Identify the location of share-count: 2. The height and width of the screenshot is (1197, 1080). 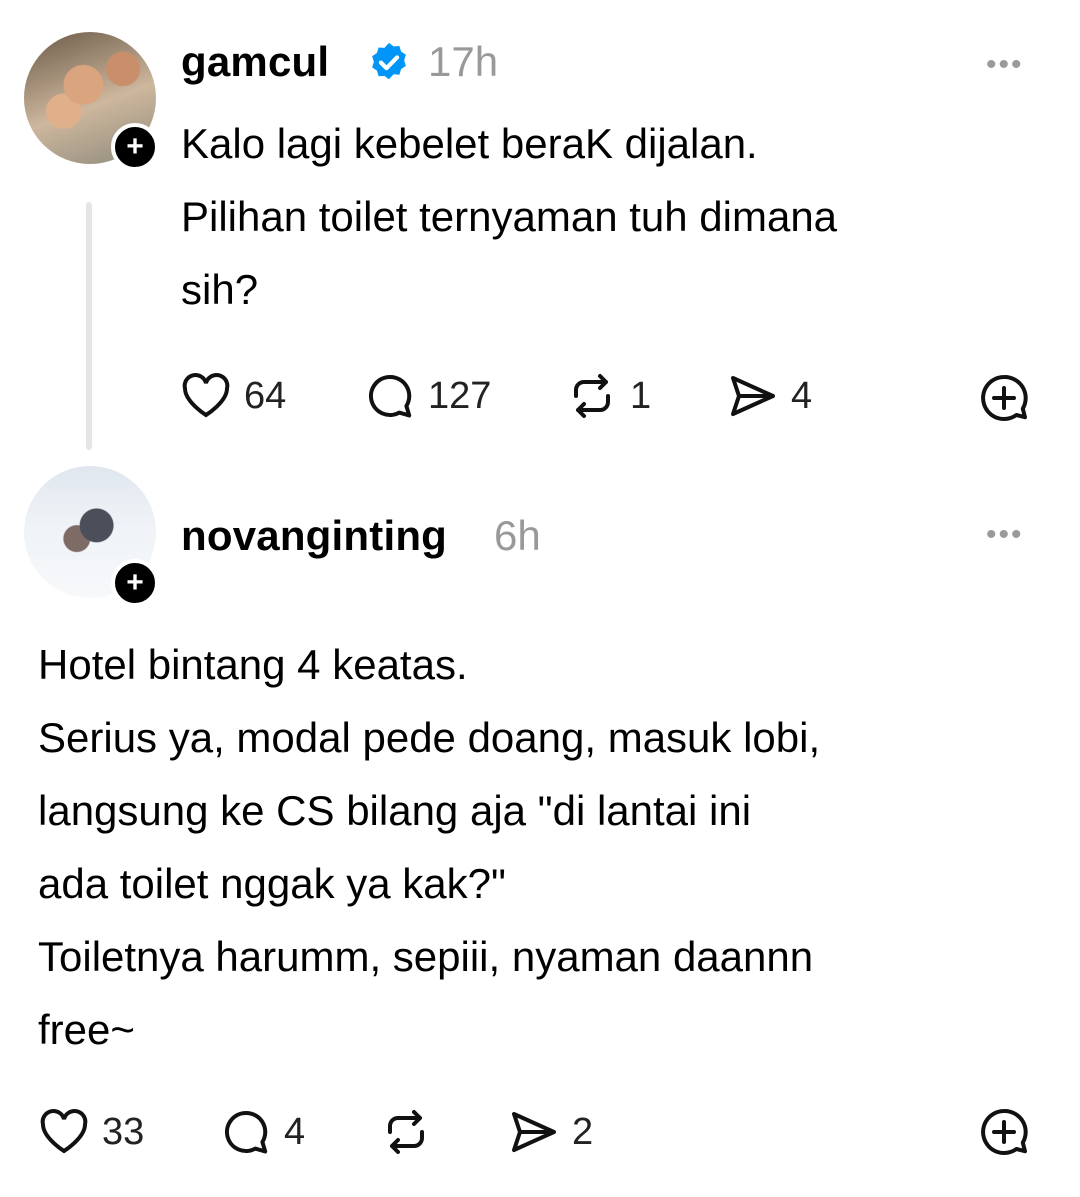
(583, 1131).